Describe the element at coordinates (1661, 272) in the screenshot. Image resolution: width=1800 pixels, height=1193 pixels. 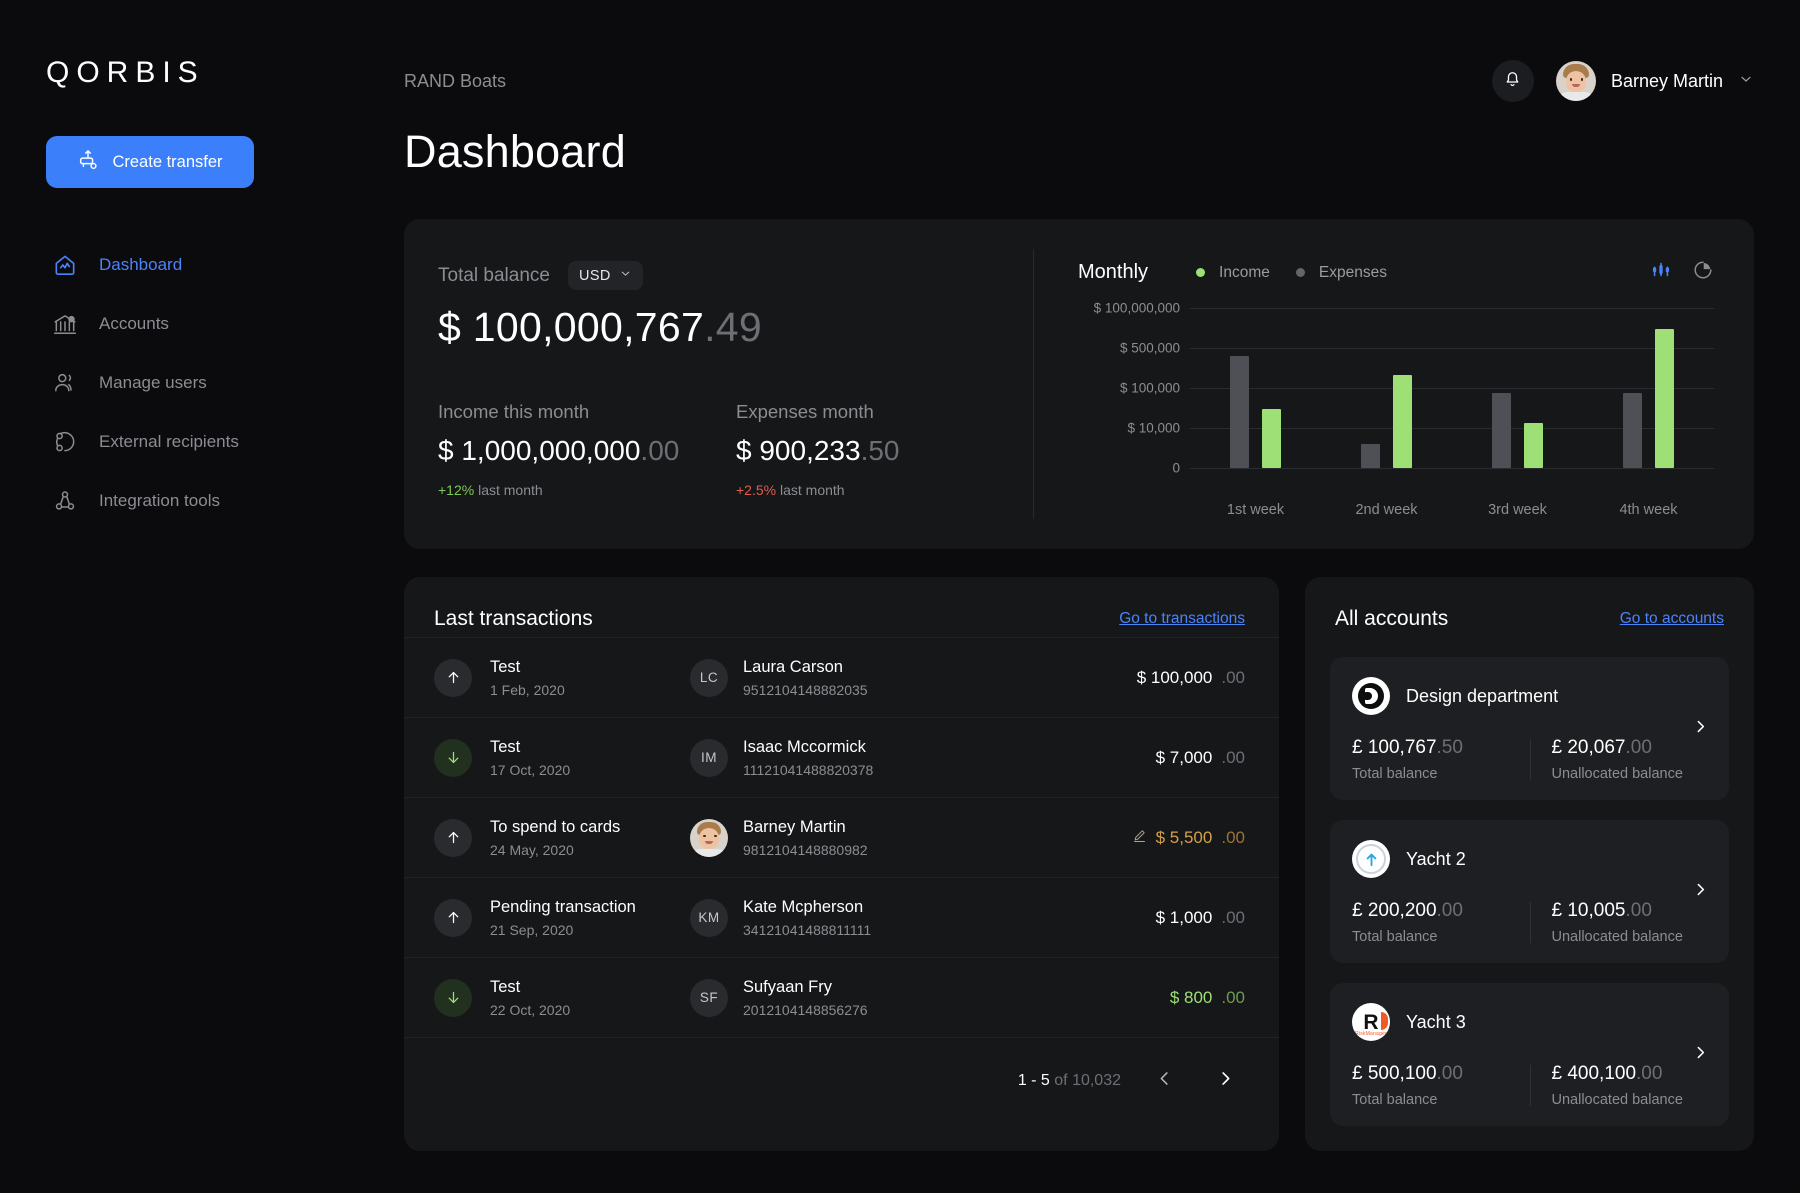
I see `bar-chart-toggle` at that location.